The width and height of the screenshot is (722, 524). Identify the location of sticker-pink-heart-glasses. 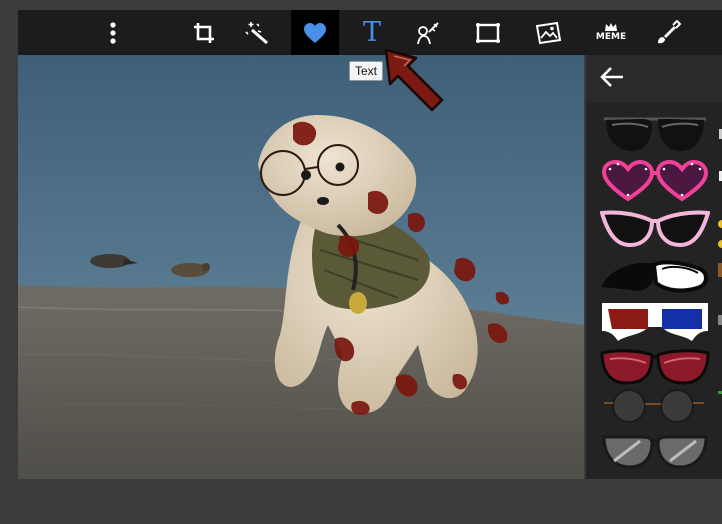
(655, 181).